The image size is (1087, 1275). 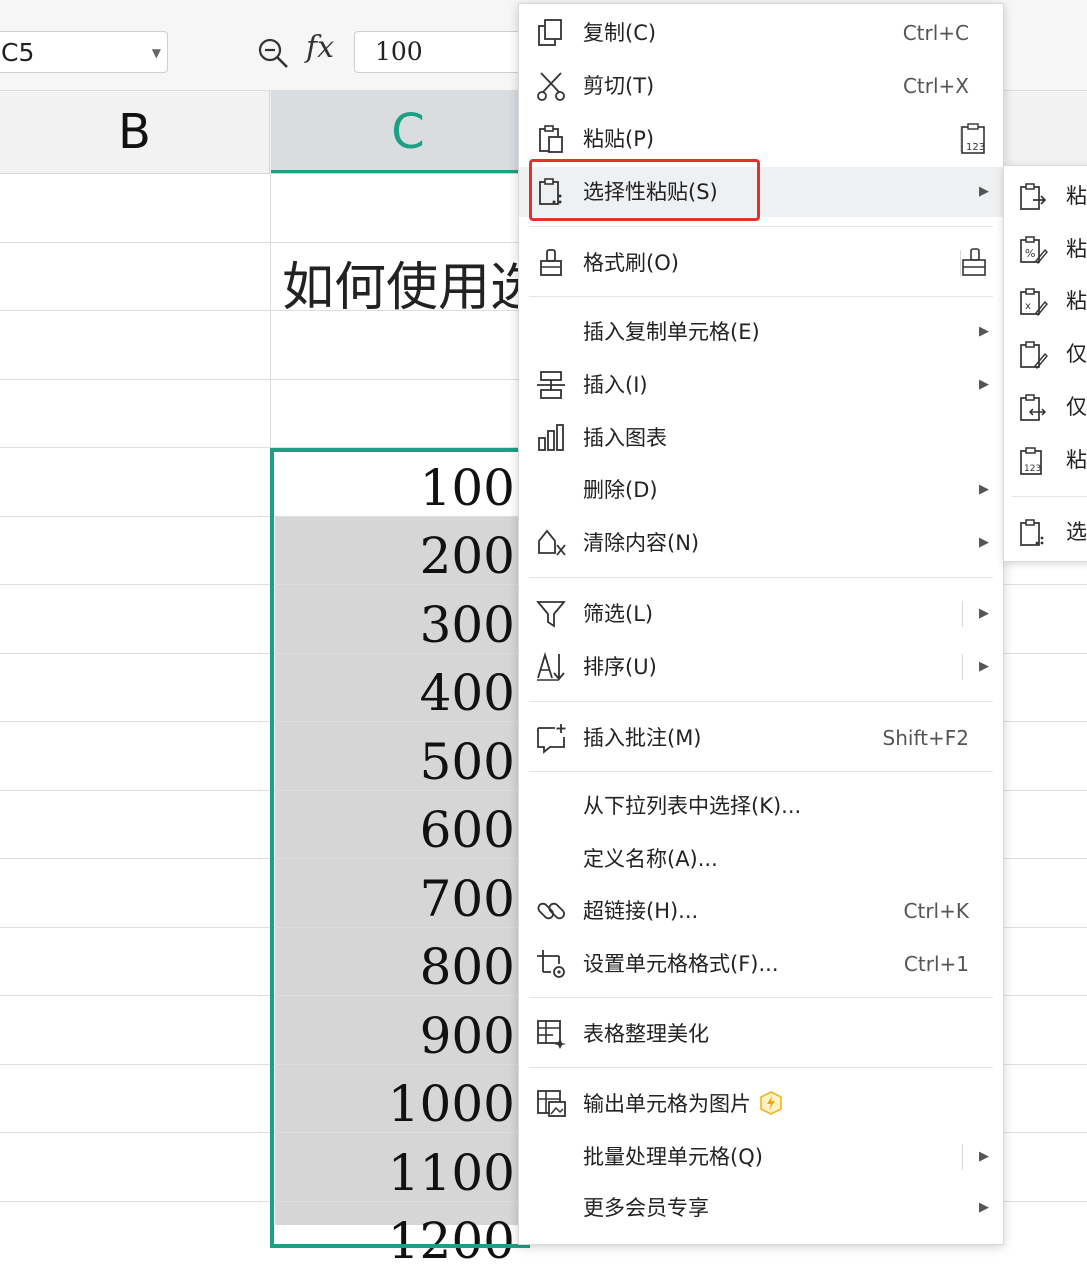 What do you see at coordinates (551, 543) in the screenshot?
I see `clear-icon` at bounding box center [551, 543].